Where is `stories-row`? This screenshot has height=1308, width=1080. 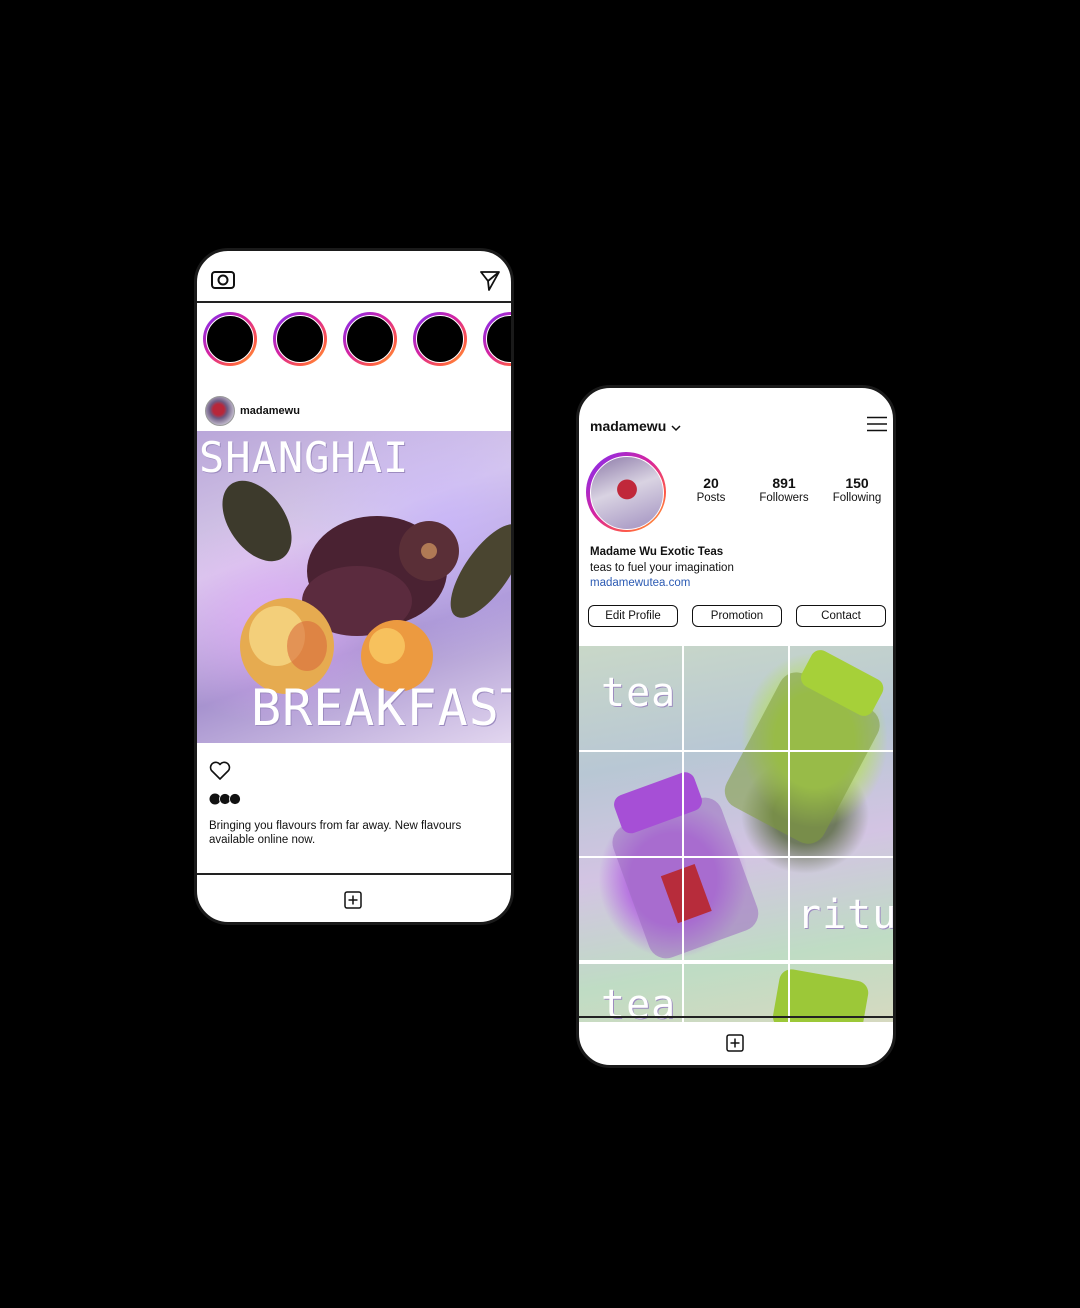 stories-row is located at coordinates (357, 342).